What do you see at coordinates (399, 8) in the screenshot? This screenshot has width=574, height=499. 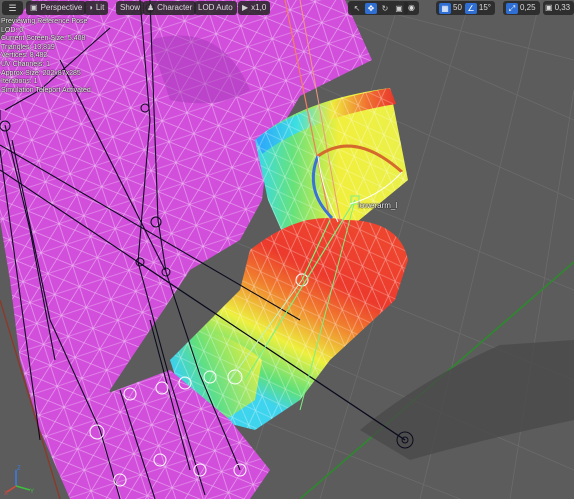 I see `scale-icon: ▣` at bounding box center [399, 8].